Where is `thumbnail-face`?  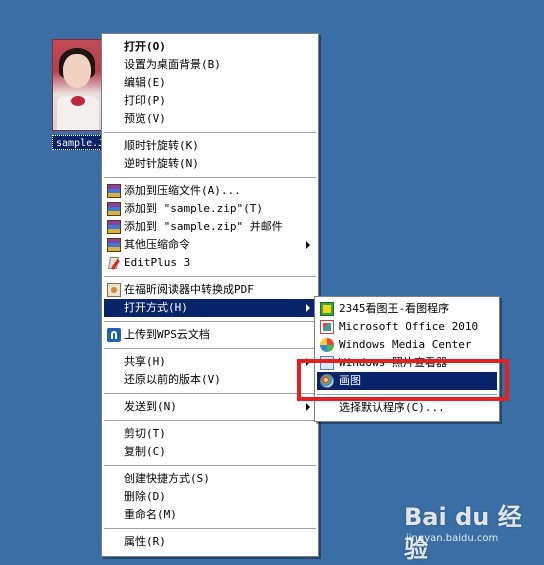 thumbnail-face is located at coordinates (77, 71).